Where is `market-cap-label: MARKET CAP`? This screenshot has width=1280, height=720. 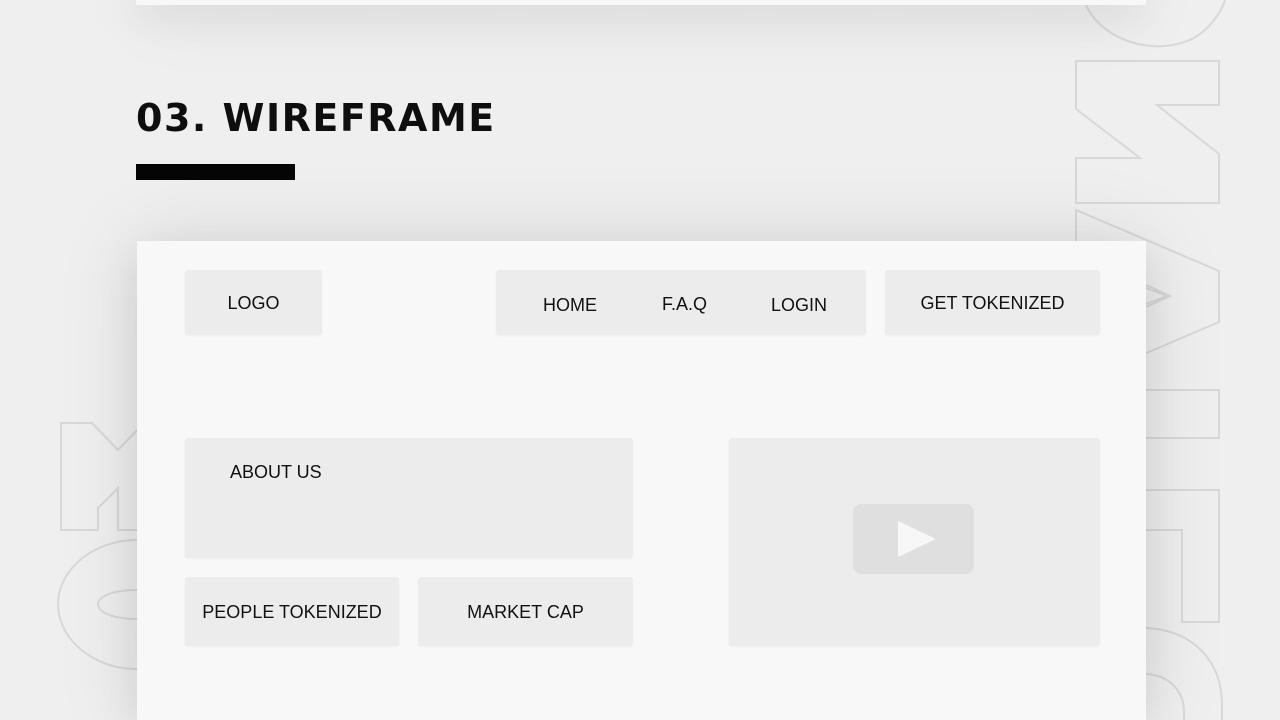
market-cap-label: MARKET CAP is located at coordinates (525, 611).